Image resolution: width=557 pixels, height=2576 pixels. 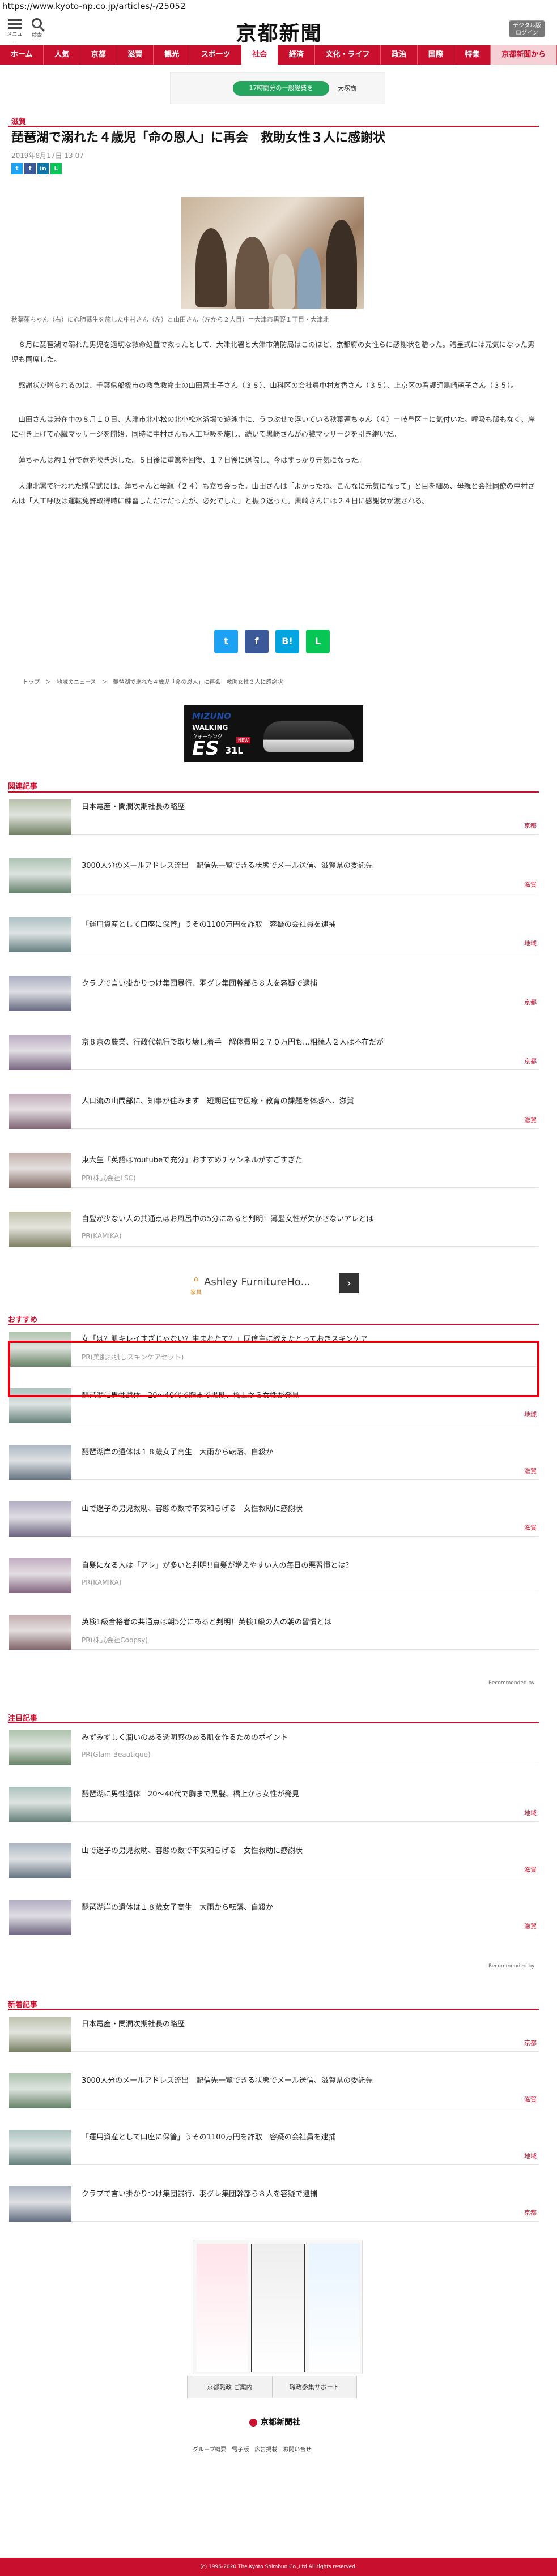 What do you see at coordinates (273, 253) in the screenshot?
I see `article-photo` at bounding box center [273, 253].